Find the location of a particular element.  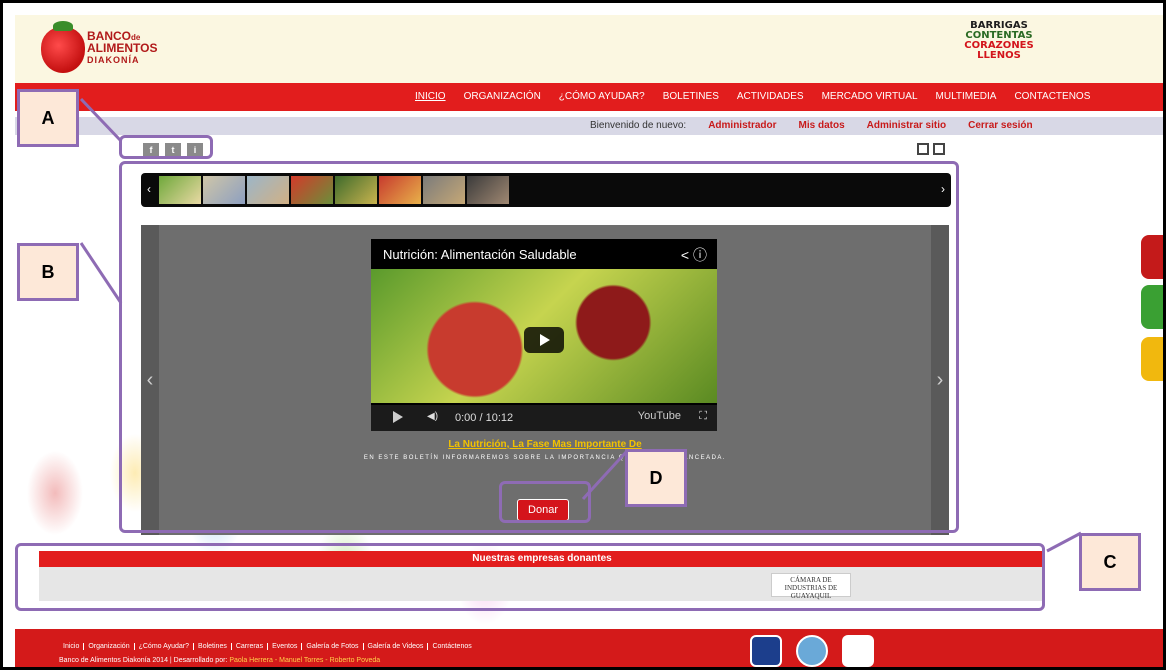

annotation-box-d is located at coordinates (545, 502).